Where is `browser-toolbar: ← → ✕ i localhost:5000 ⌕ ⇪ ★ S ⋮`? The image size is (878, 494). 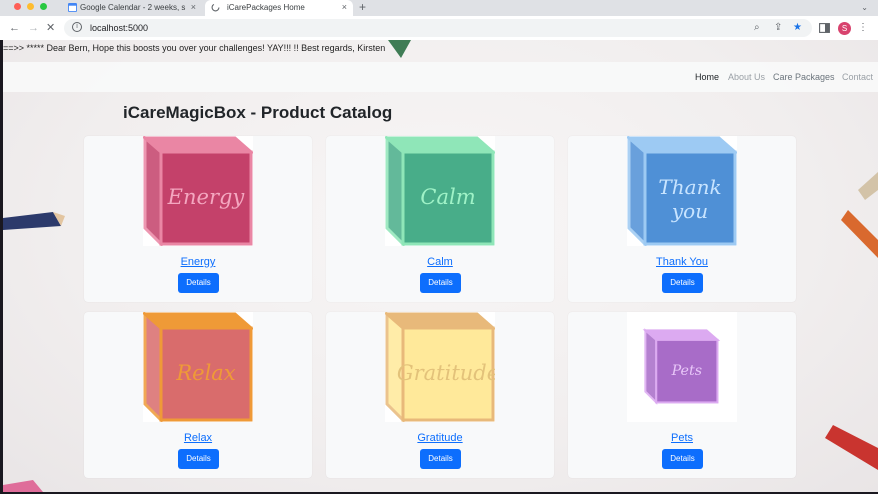 browser-toolbar: ← → ✕ i localhost:5000 ⌕ ⇪ ★ S ⋮ is located at coordinates (439, 28).